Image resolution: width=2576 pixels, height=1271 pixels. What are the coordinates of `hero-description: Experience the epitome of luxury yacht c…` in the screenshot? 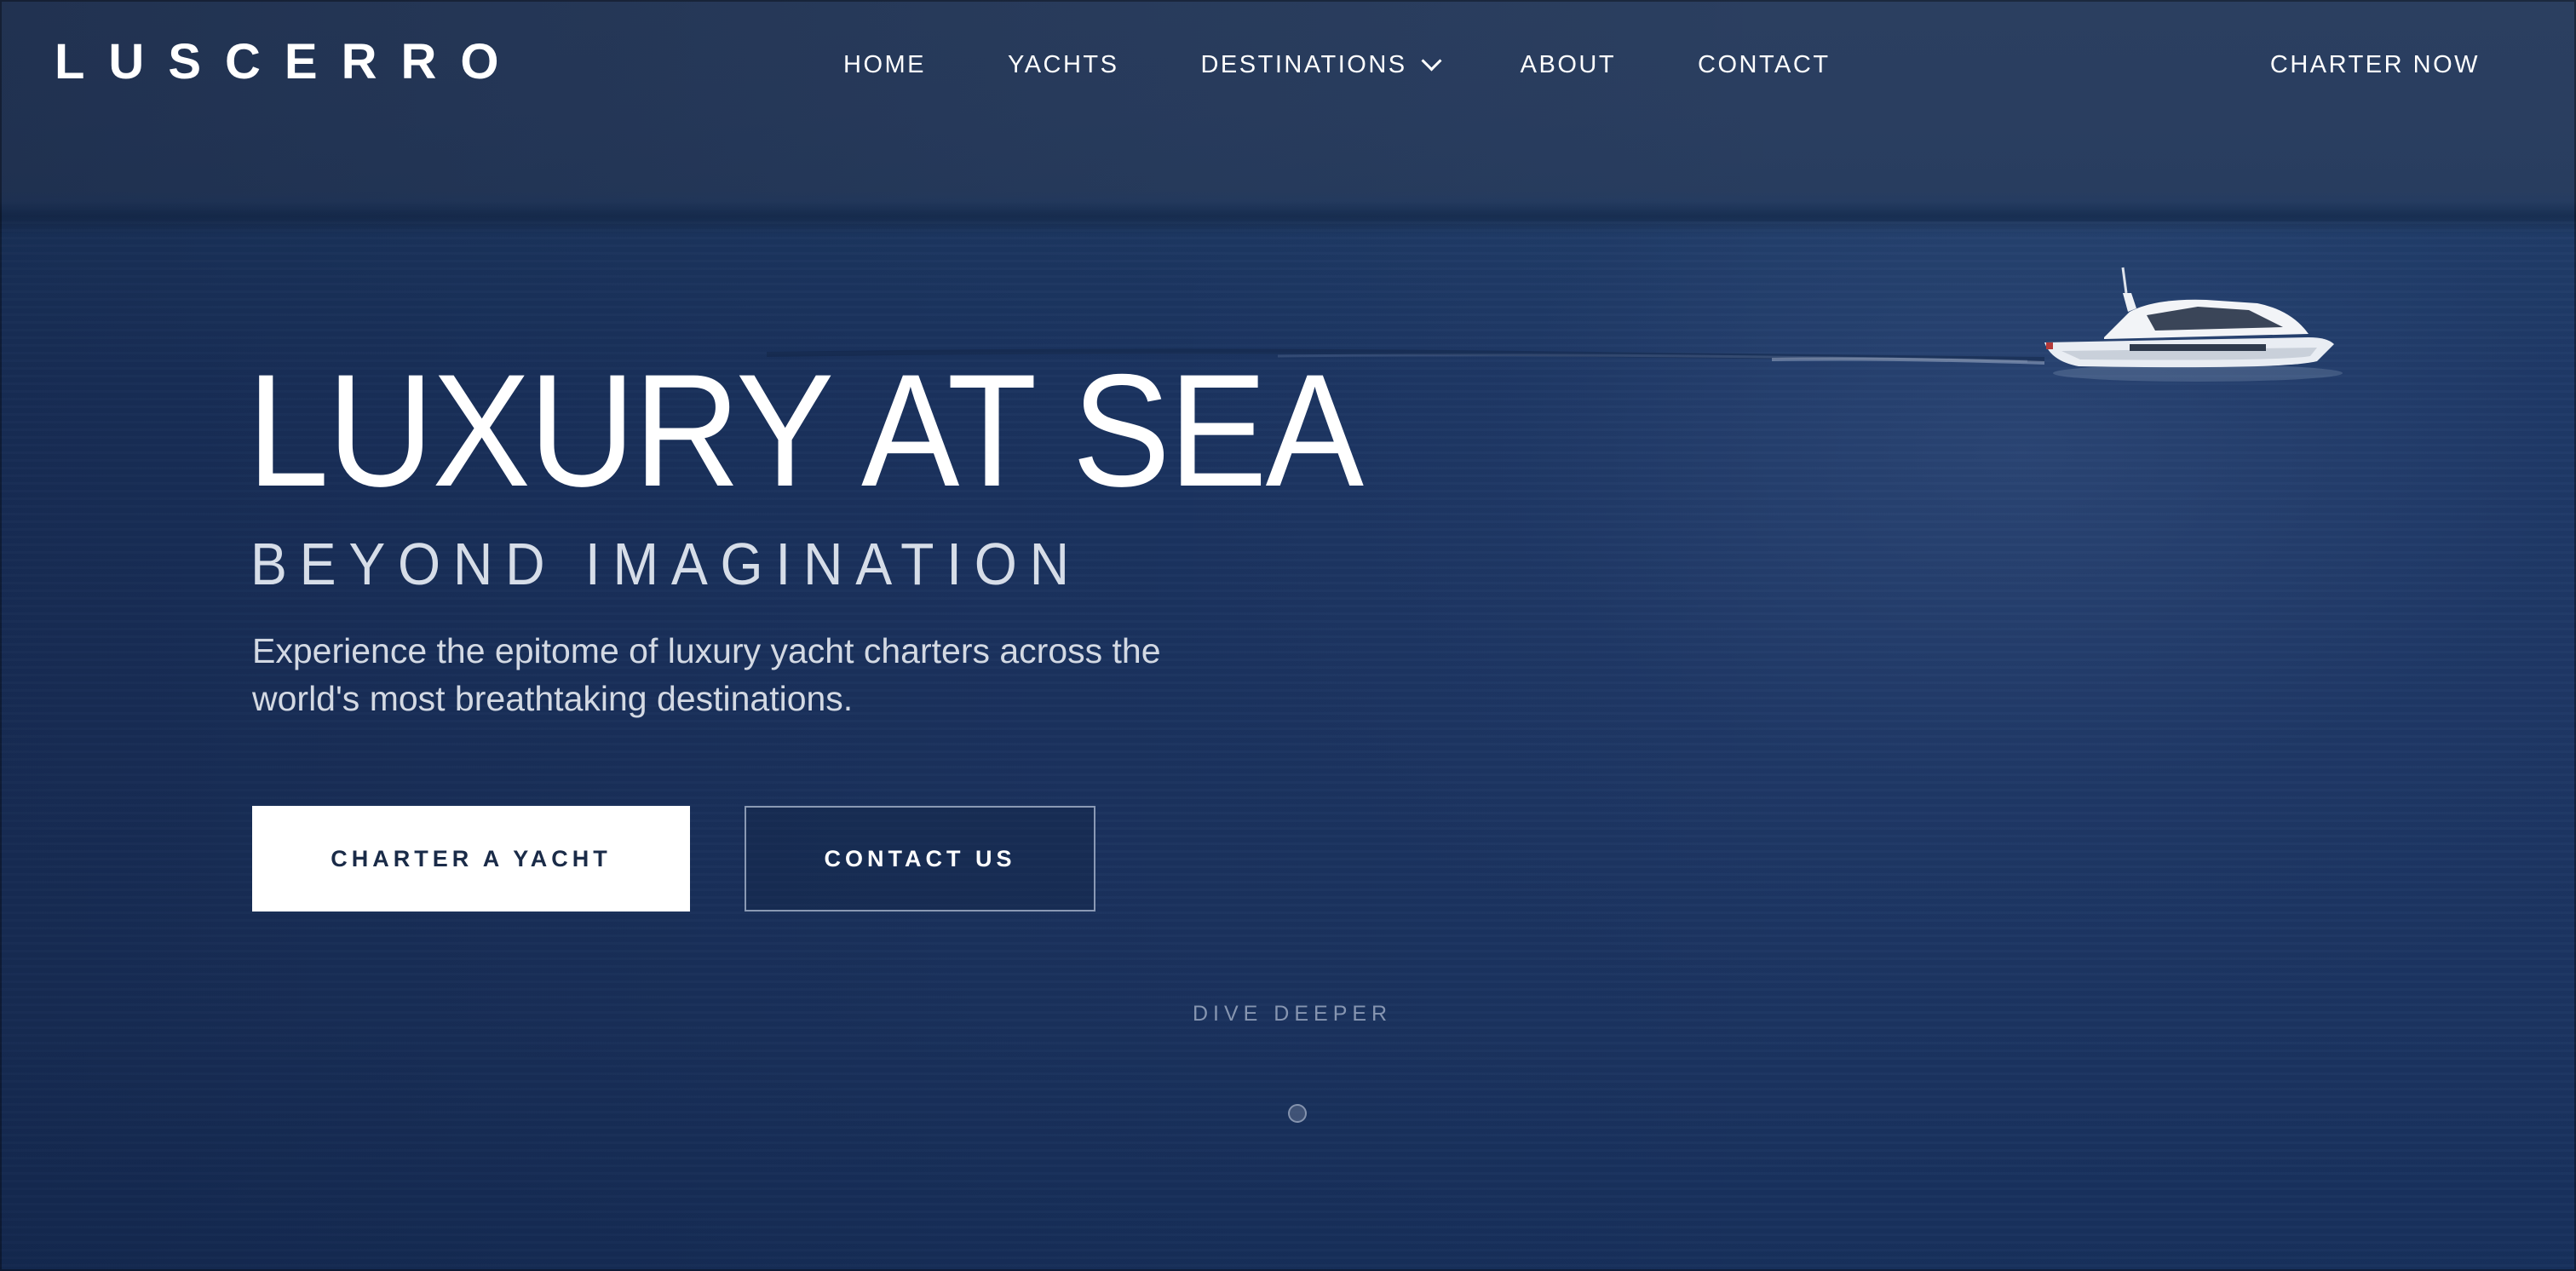 It's located at (707, 674).